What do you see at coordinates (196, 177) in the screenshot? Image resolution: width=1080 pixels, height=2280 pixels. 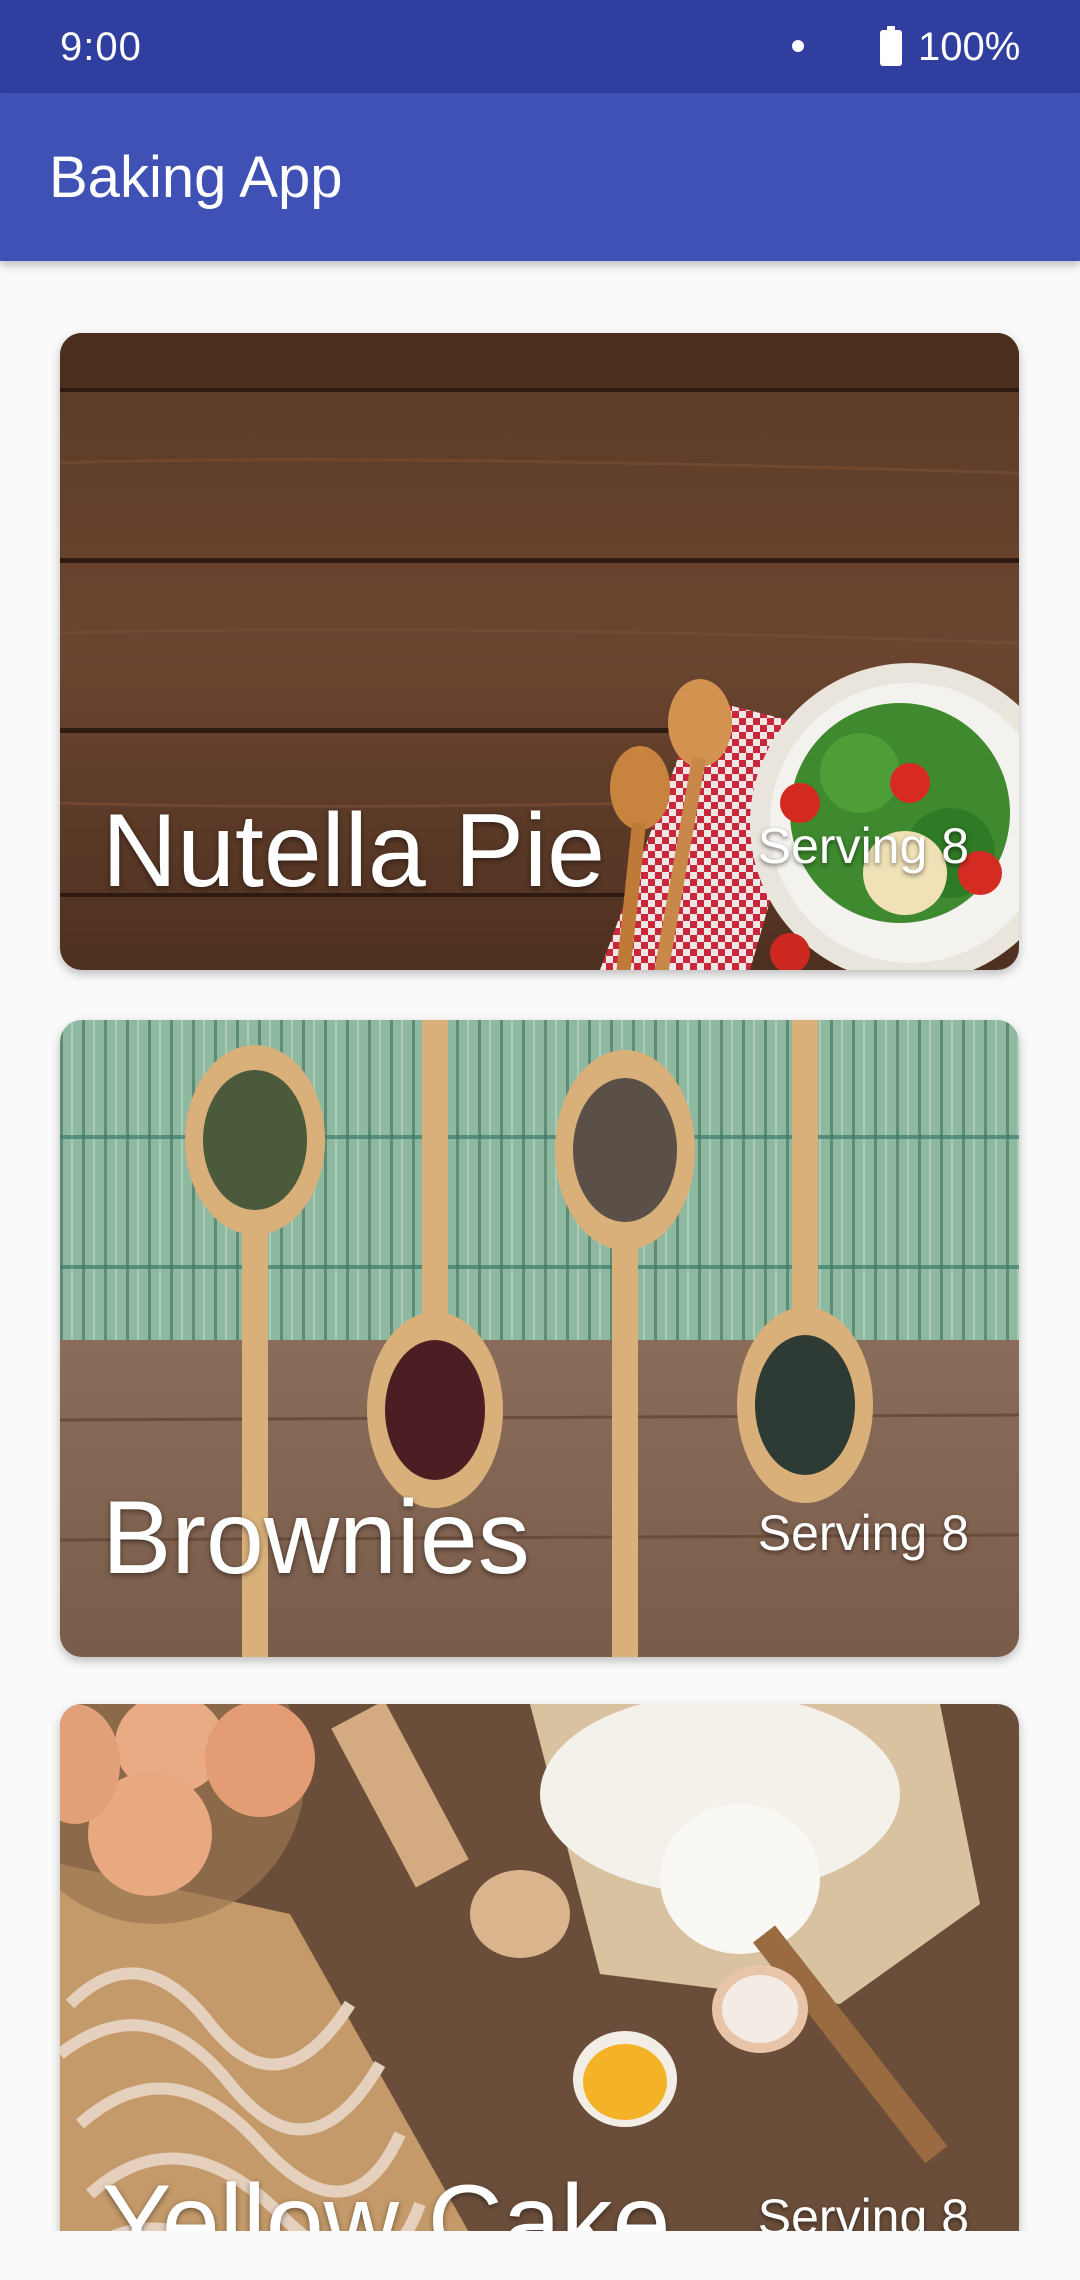 I see `app-title: Baking App` at bounding box center [196, 177].